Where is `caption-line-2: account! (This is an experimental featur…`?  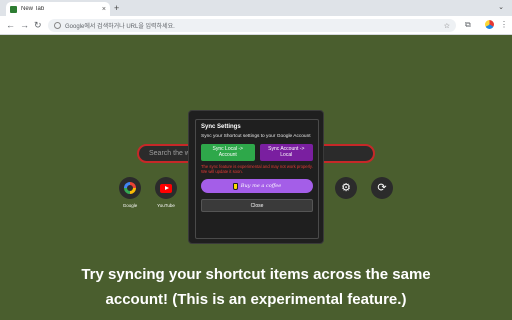
caption-line-2: account! (This is an experimental featur… is located at coordinates (256, 299).